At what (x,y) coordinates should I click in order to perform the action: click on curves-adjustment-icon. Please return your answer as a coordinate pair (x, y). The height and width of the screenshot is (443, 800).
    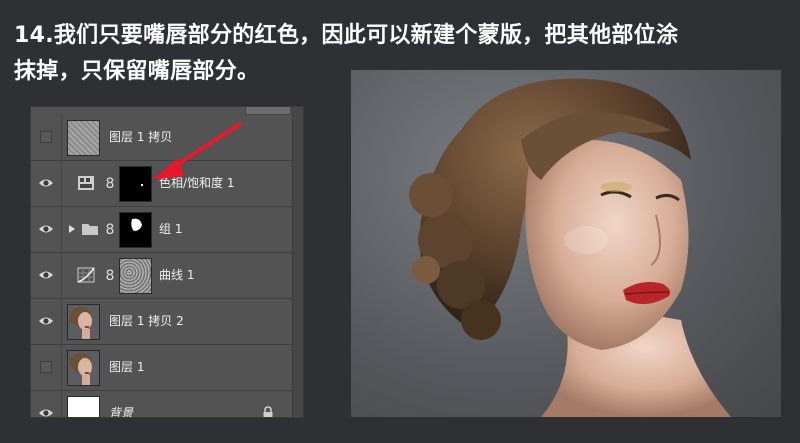
    Looking at the image, I should click on (86, 275).